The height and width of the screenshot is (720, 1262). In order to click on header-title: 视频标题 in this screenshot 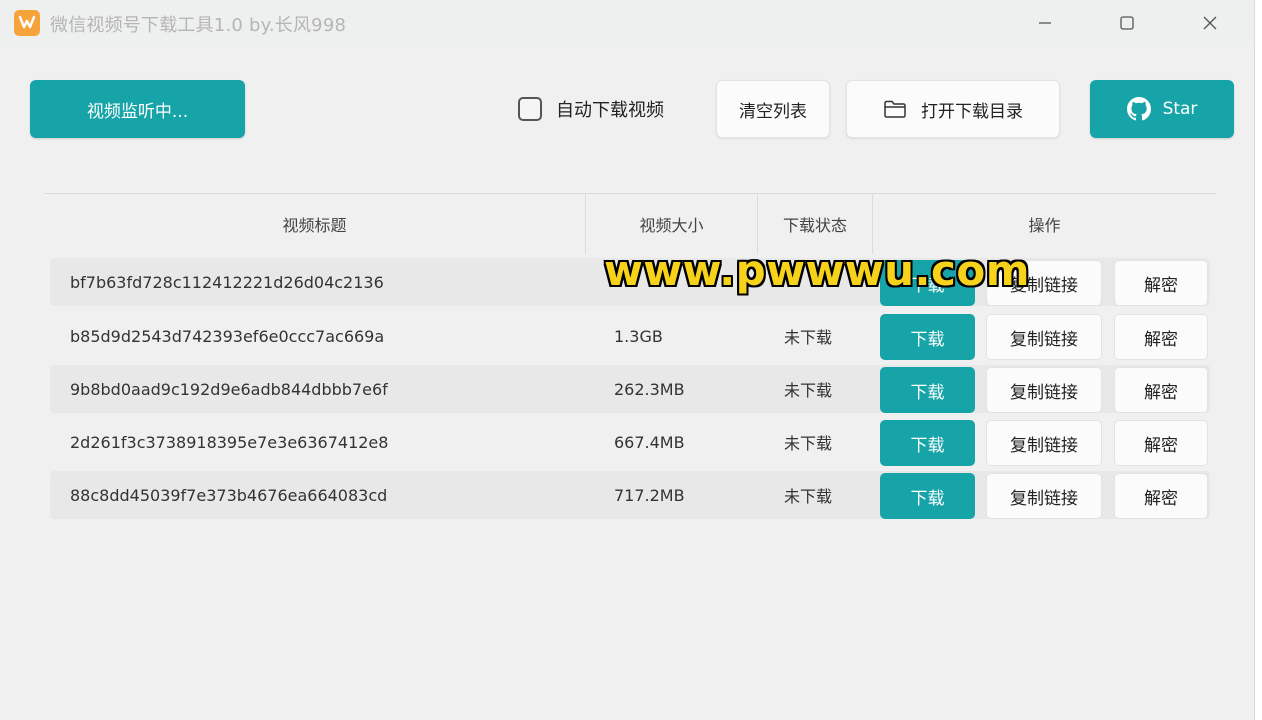, I will do `click(314, 225)`.